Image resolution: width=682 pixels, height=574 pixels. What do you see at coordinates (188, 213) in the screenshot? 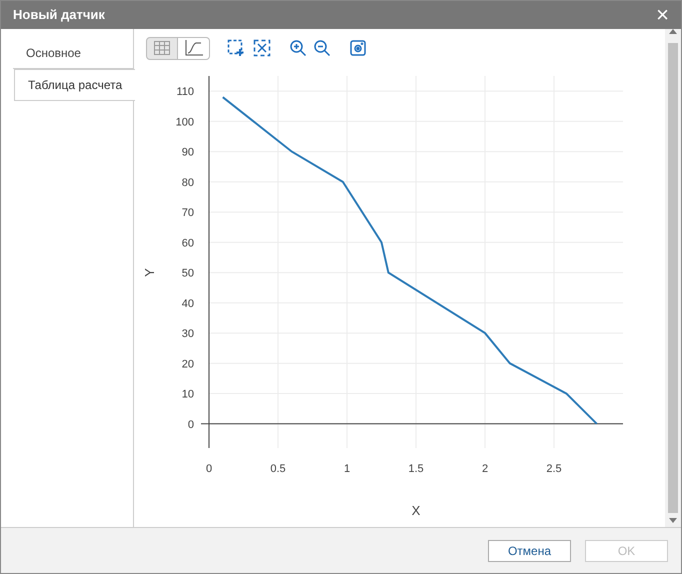
I see `y-tick-label: 70` at bounding box center [188, 213].